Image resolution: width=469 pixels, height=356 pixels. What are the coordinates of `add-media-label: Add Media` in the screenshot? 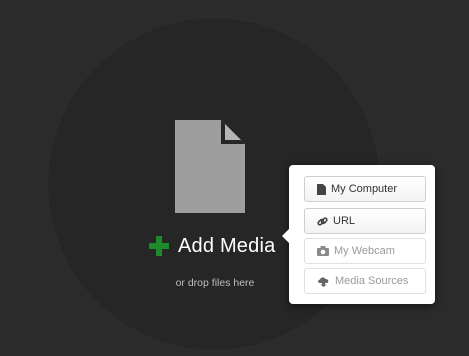 It's located at (227, 245).